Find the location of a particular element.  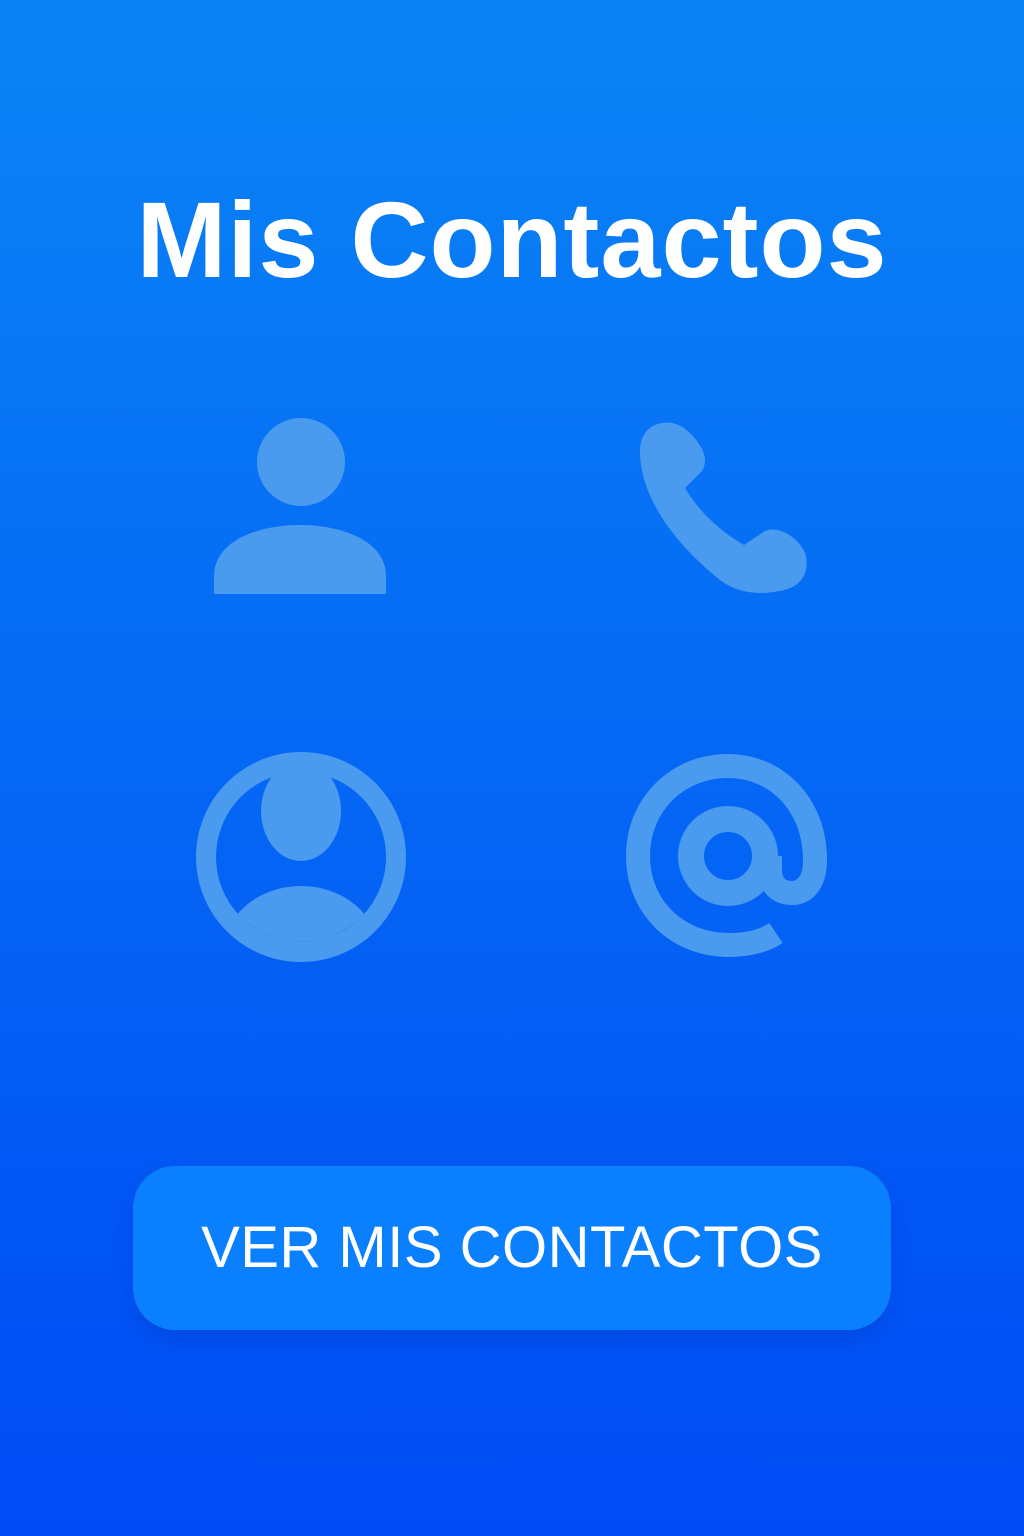

at-sign-icon is located at coordinates (729, 855).